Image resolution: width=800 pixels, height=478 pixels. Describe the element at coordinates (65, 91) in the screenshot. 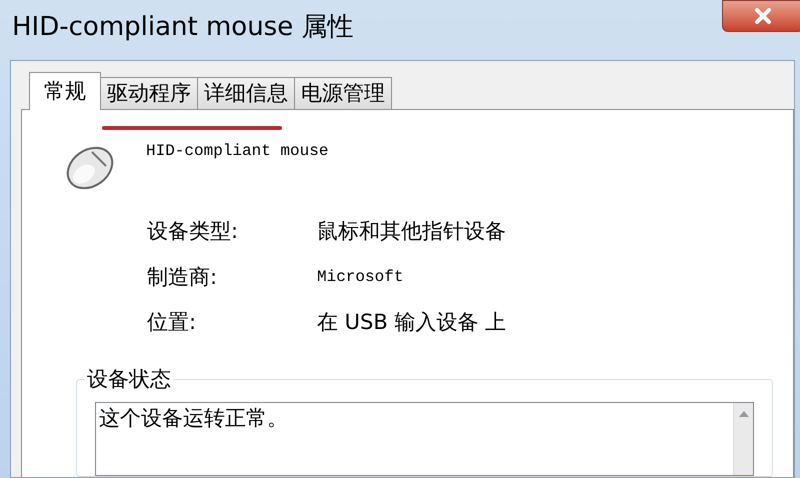

I see `tab: 常规` at that location.